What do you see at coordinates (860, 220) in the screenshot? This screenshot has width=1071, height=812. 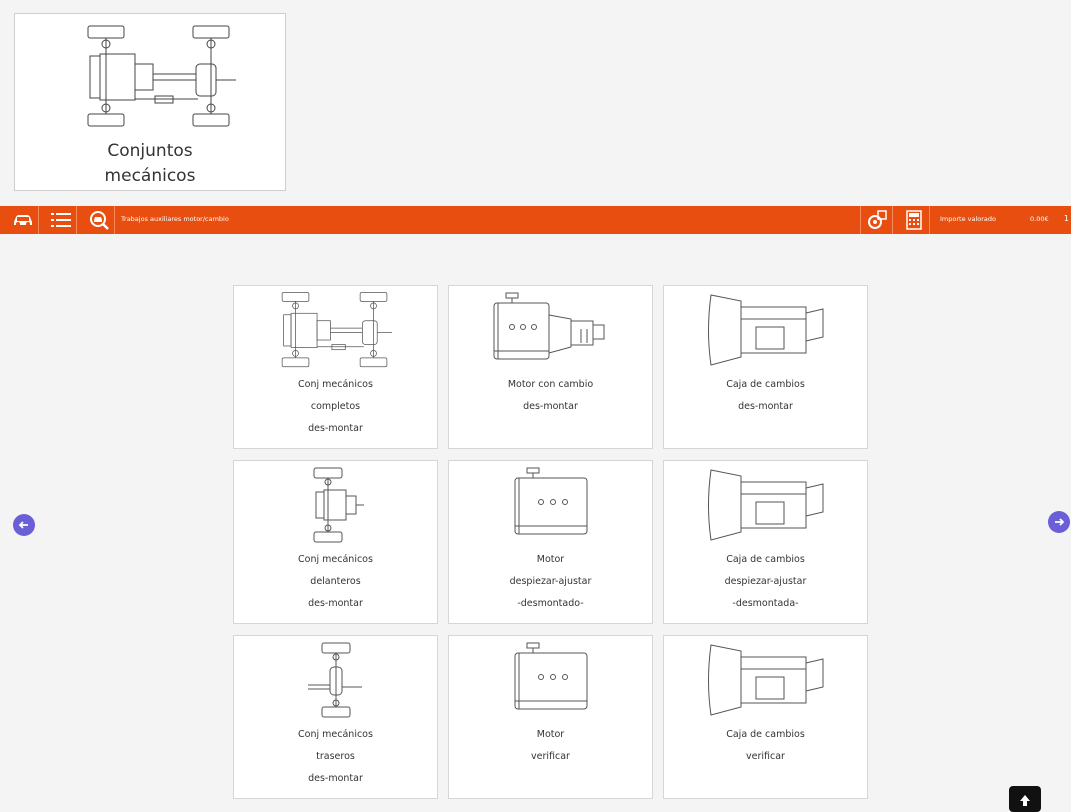 I see `divider` at bounding box center [860, 220].